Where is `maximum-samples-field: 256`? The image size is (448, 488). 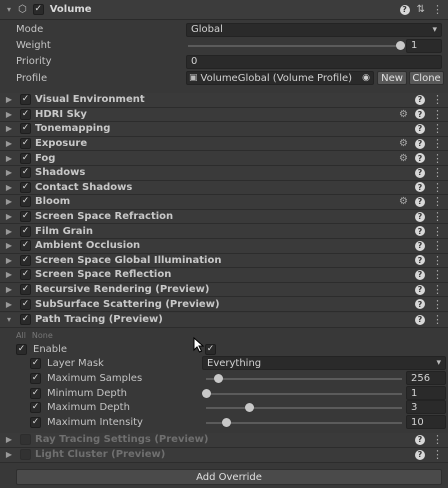
maximum-samples-field: 256 is located at coordinates (426, 378).